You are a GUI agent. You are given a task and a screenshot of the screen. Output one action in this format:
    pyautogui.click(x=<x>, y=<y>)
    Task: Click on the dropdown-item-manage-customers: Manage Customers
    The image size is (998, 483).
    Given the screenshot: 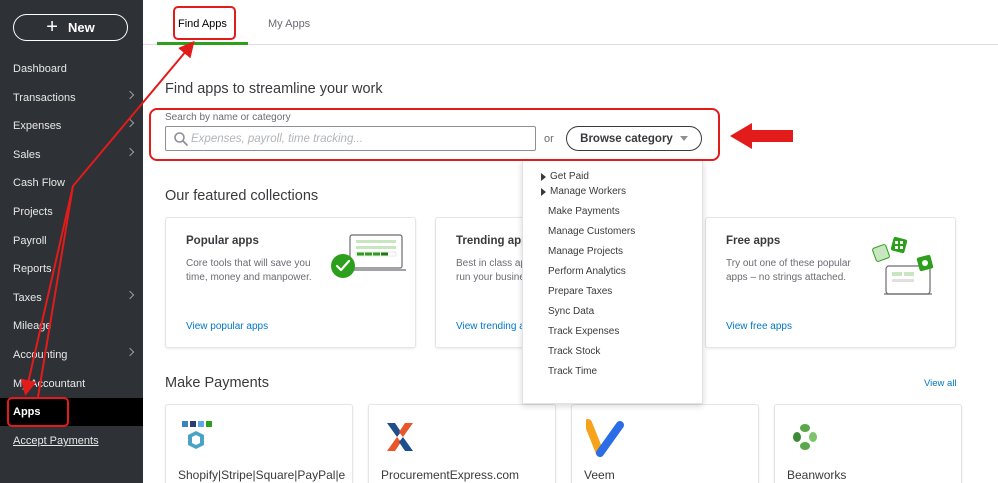 What is the action you would take?
    pyautogui.click(x=591, y=231)
    